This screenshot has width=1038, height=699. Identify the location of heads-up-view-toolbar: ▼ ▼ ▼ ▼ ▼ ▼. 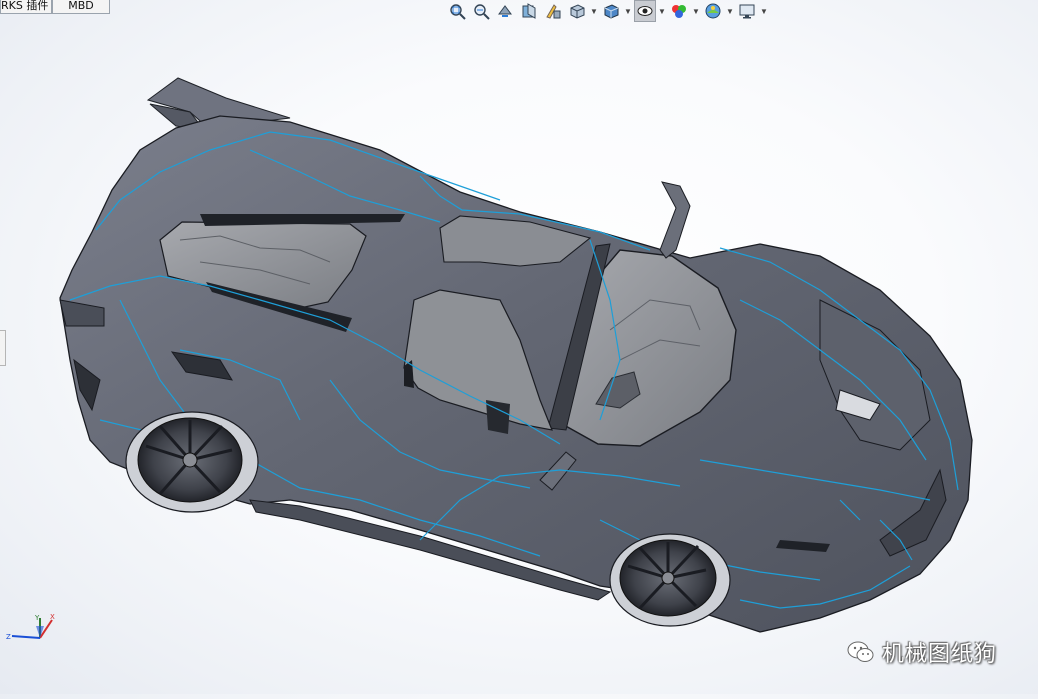
(607, 11).